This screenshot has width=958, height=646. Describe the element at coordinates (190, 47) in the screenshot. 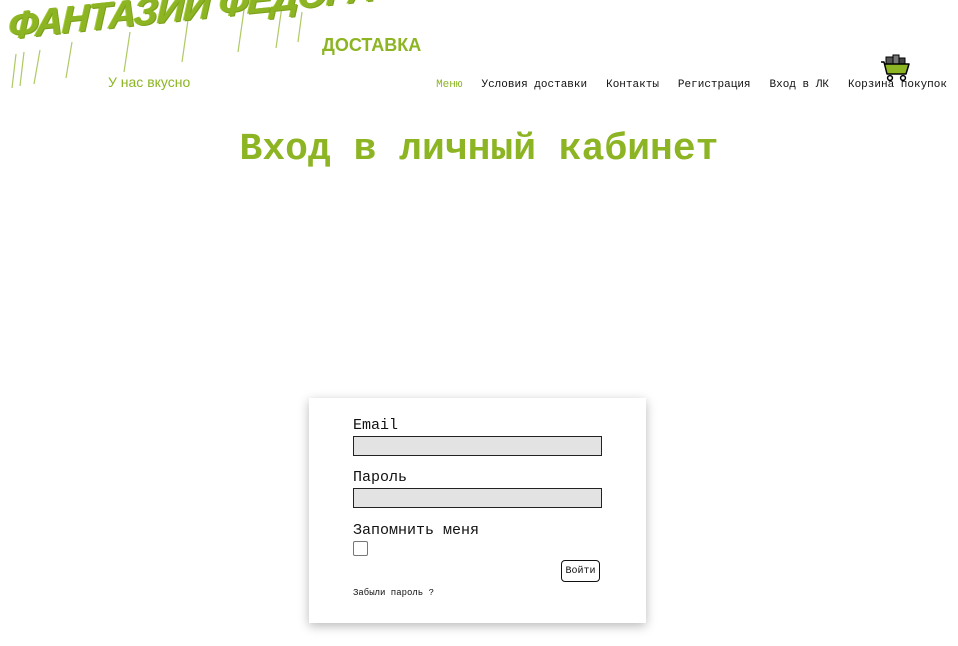

I see `site-logo: ФАНТАЗИИ ФЕДОРА У нас вкусно` at that location.